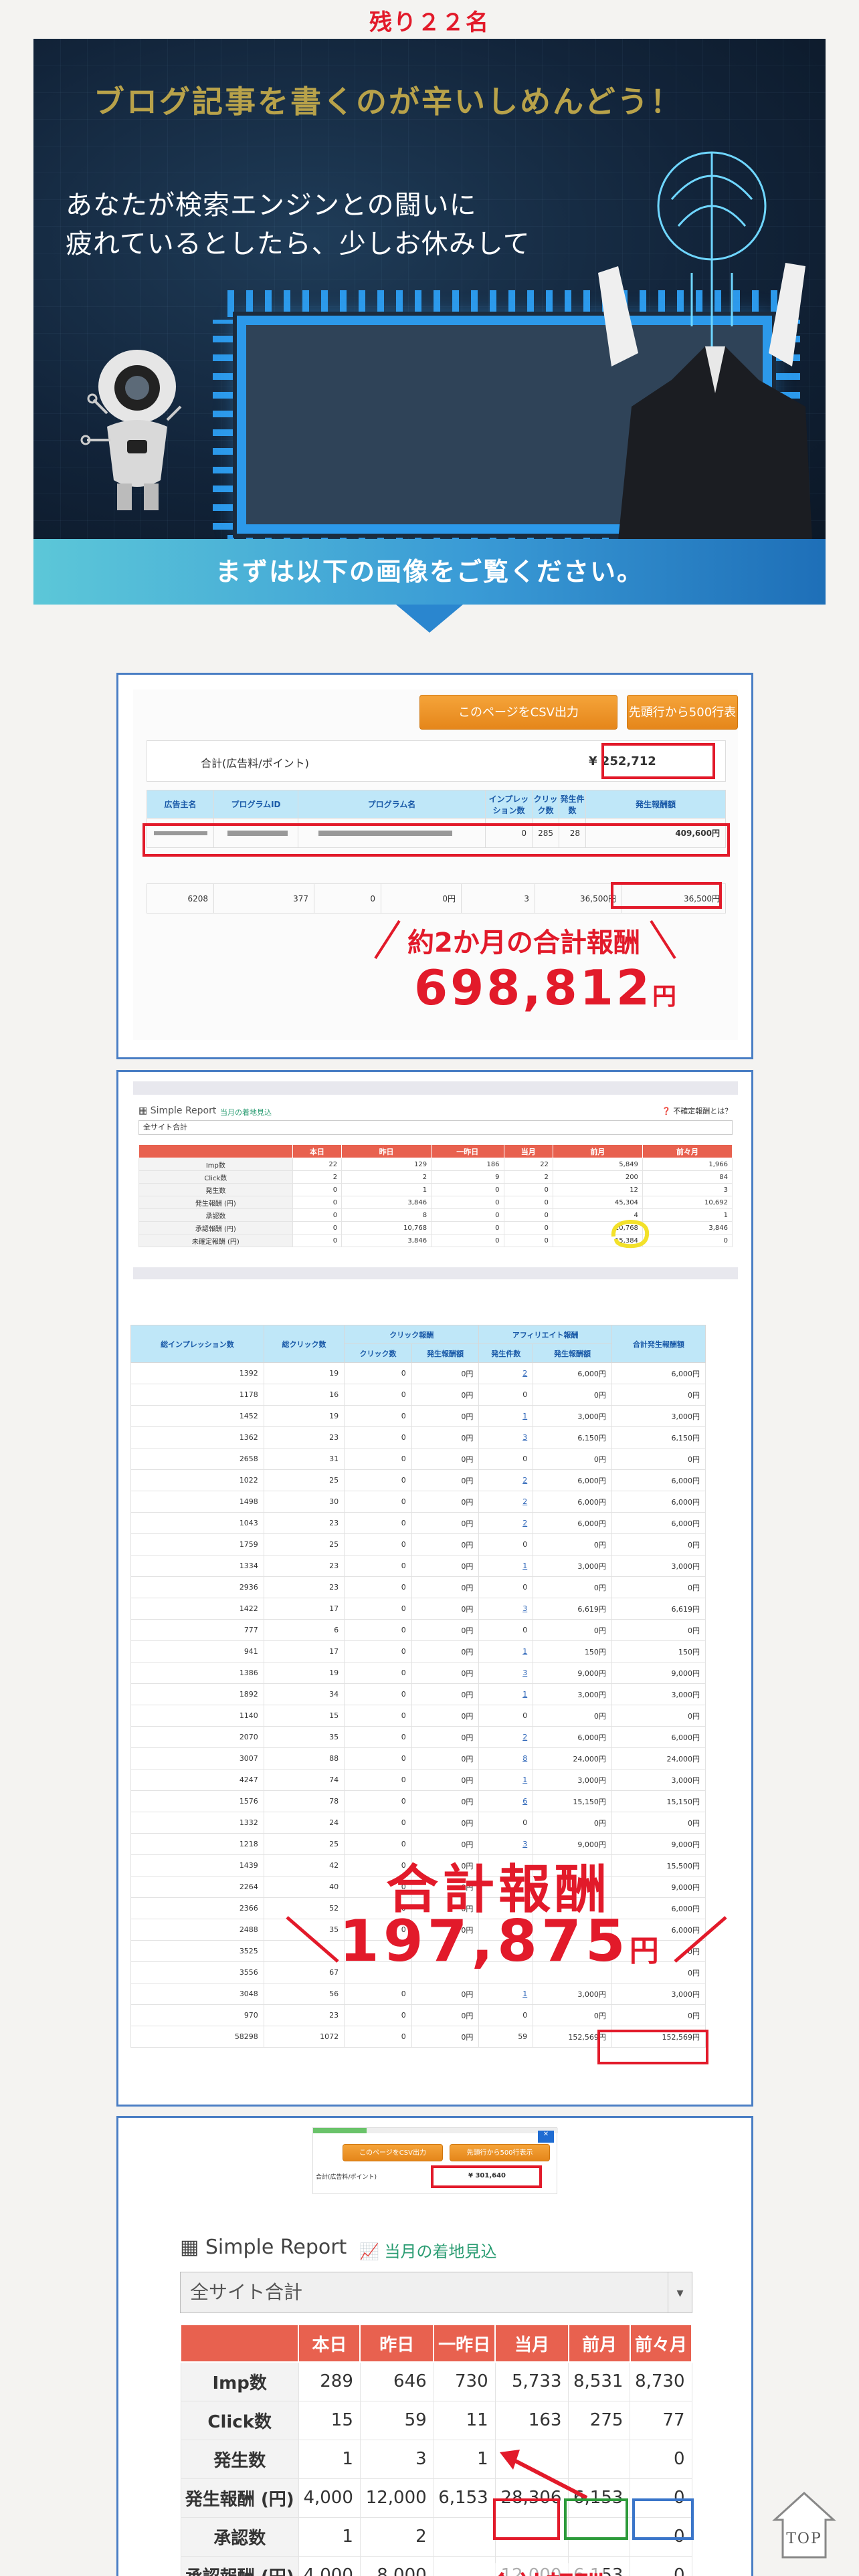 The image size is (859, 2576). Describe the element at coordinates (697, 1110) in the screenshot. I see `help-link: ❓ 不確定報酬とは？` at that location.